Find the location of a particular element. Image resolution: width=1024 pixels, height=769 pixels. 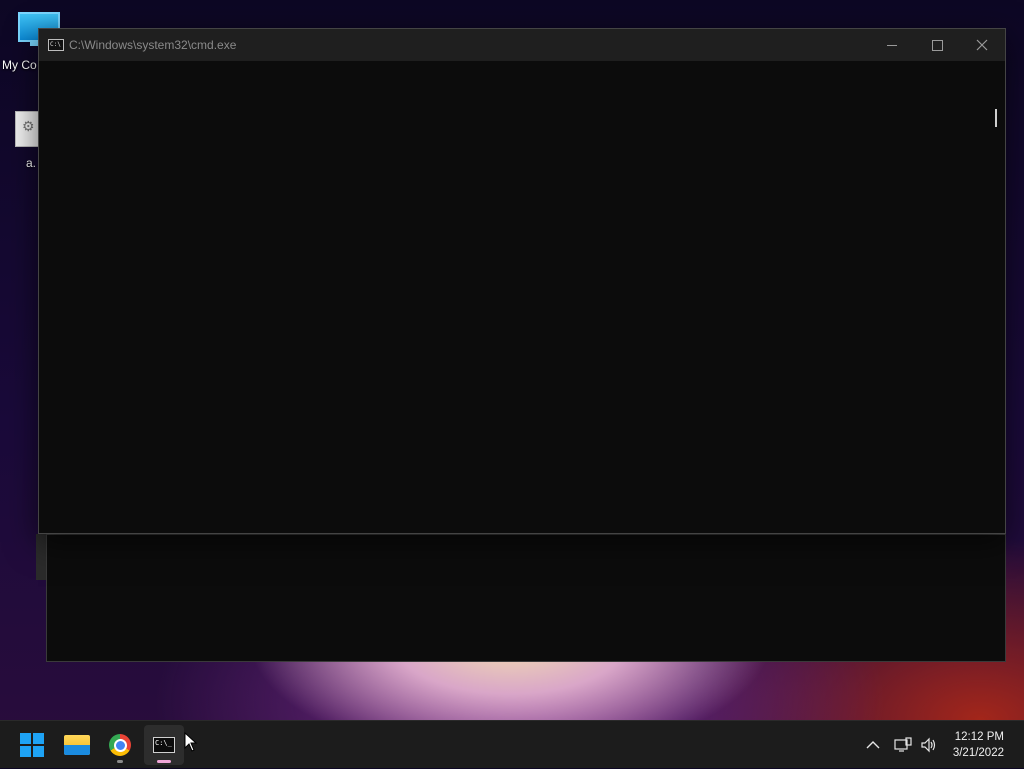

close-button is located at coordinates (982, 45).